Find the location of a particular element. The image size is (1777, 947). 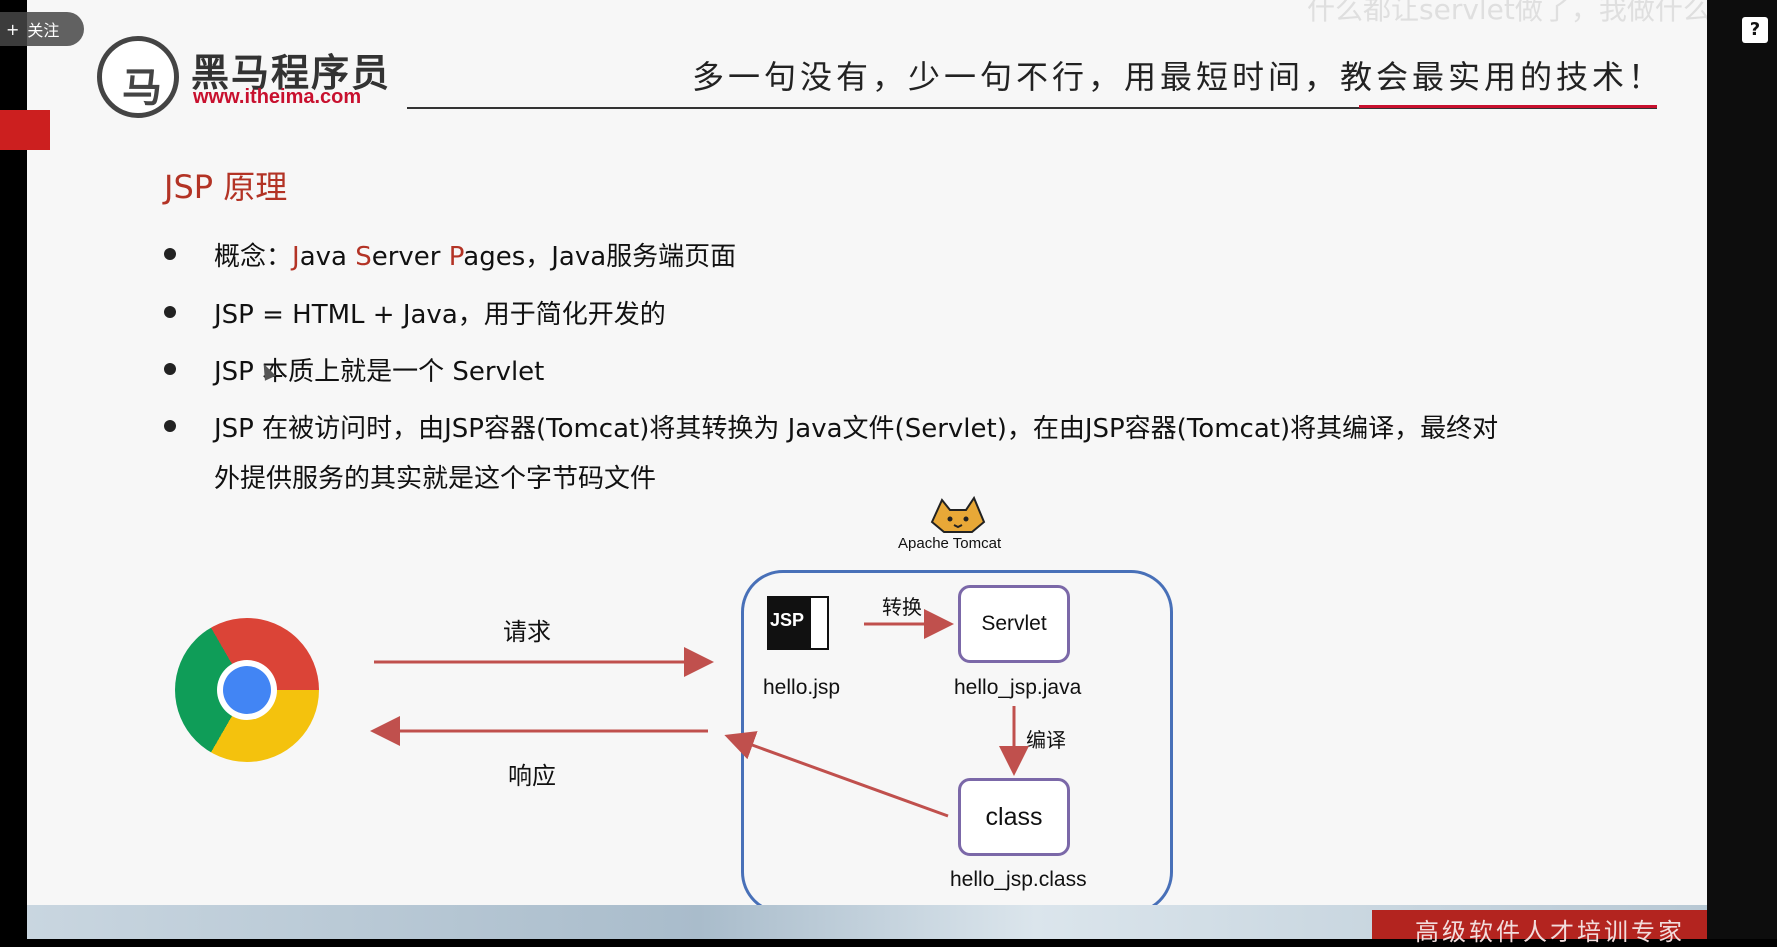

flow-arrows is located at coordinates (699, 713).